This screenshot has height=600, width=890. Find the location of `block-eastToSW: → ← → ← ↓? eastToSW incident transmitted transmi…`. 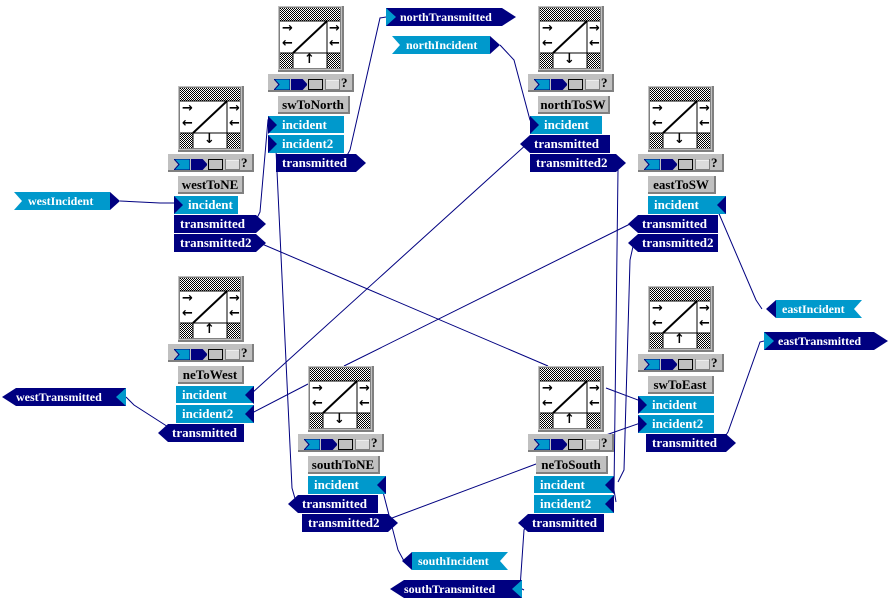

block-eastToSW: → ← → ← ↓? eastToSW incident transmitted transmi… is located at coordinates (681, 171).